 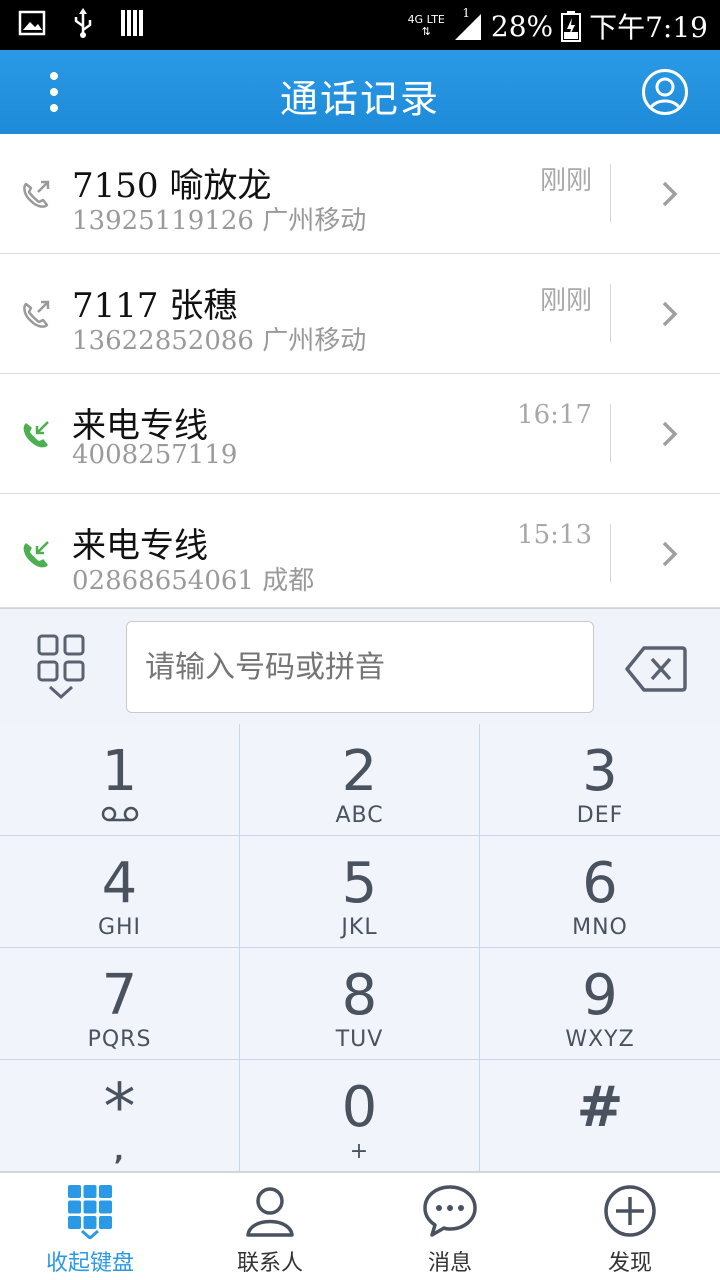 I want to click on network-type: 4G LTE ⇅, so click(x=426, y=26).